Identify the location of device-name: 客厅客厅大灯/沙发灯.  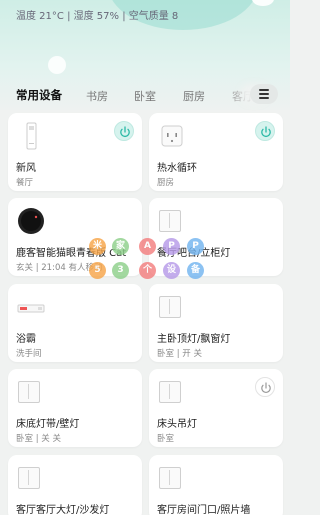
(63, 510).